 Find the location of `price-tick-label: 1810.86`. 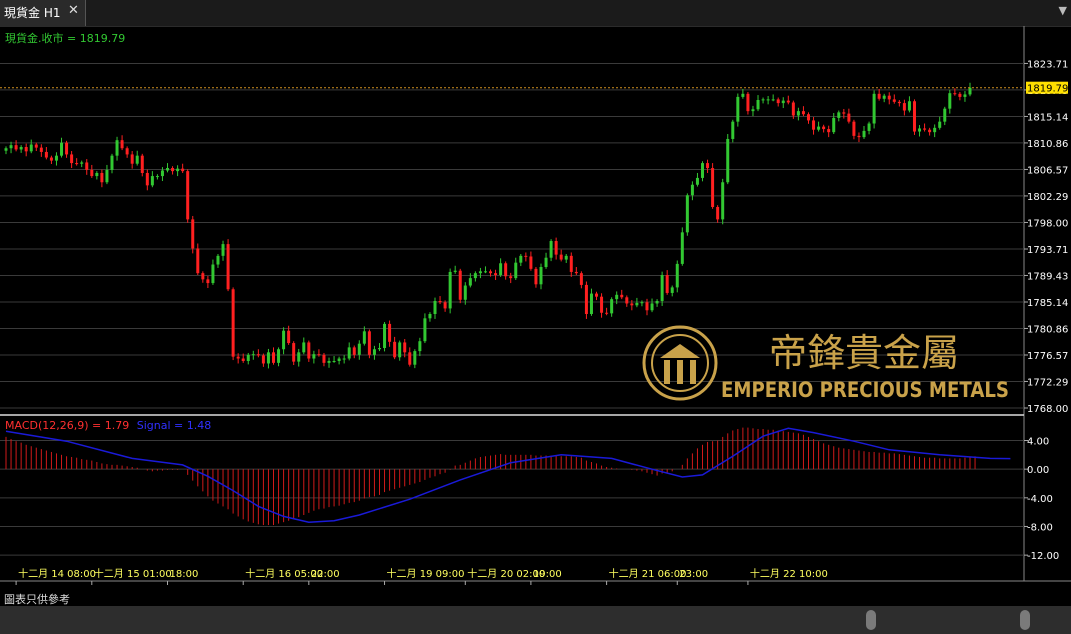

price-tick-label: 1810.86 is located at coordinates (1047, 144).